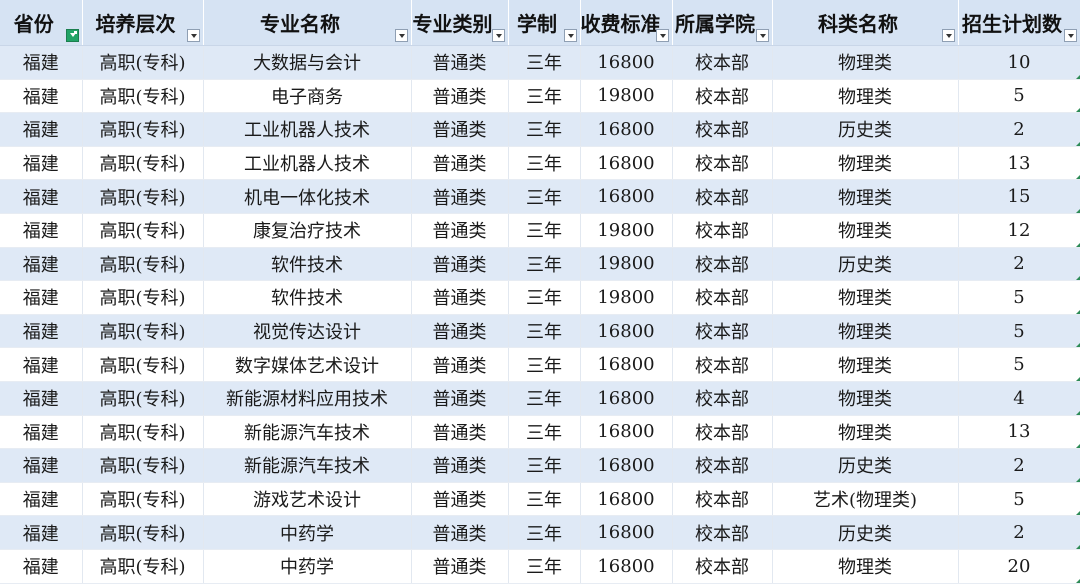  I want to click on cell-quota: 12, so click(1019, 230).